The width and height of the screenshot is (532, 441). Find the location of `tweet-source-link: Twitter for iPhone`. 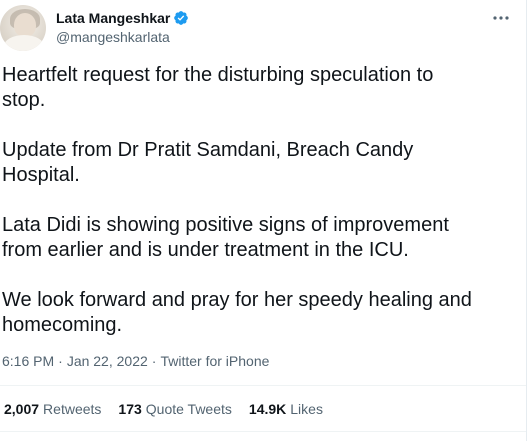

tweet-source-link: Twitter for iPhone is located at coordinates (214, 361).